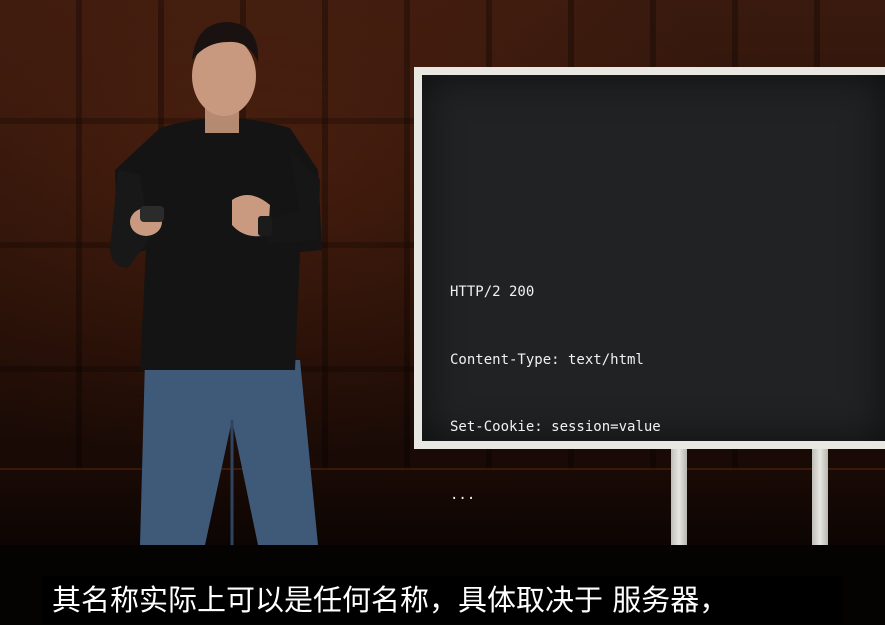  What do you see at coordinates (152, 214) in the screenshot?
I see `presenter-clicker` at bounding box center [152, 214].